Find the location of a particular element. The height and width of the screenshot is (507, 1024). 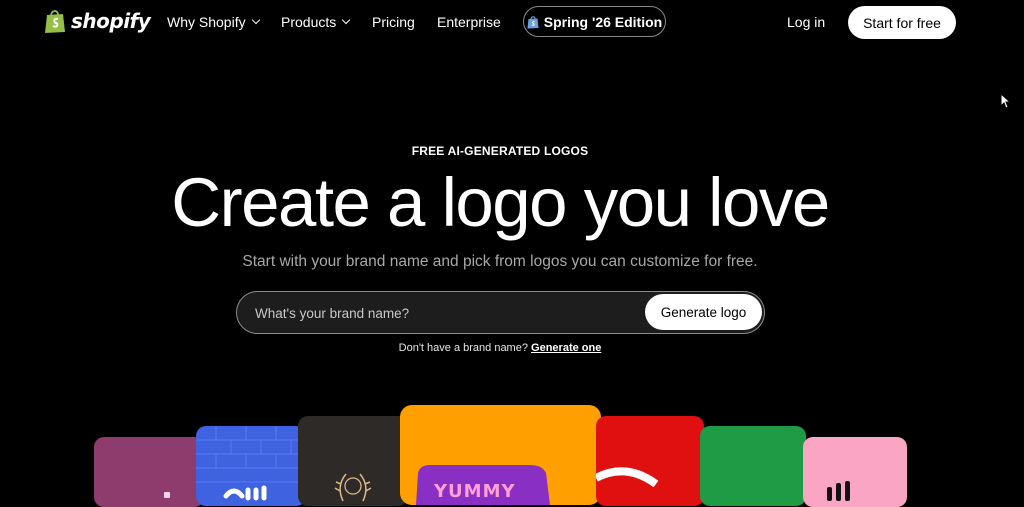

nav-pricing: Pricing is located at coordinates (393, 22).